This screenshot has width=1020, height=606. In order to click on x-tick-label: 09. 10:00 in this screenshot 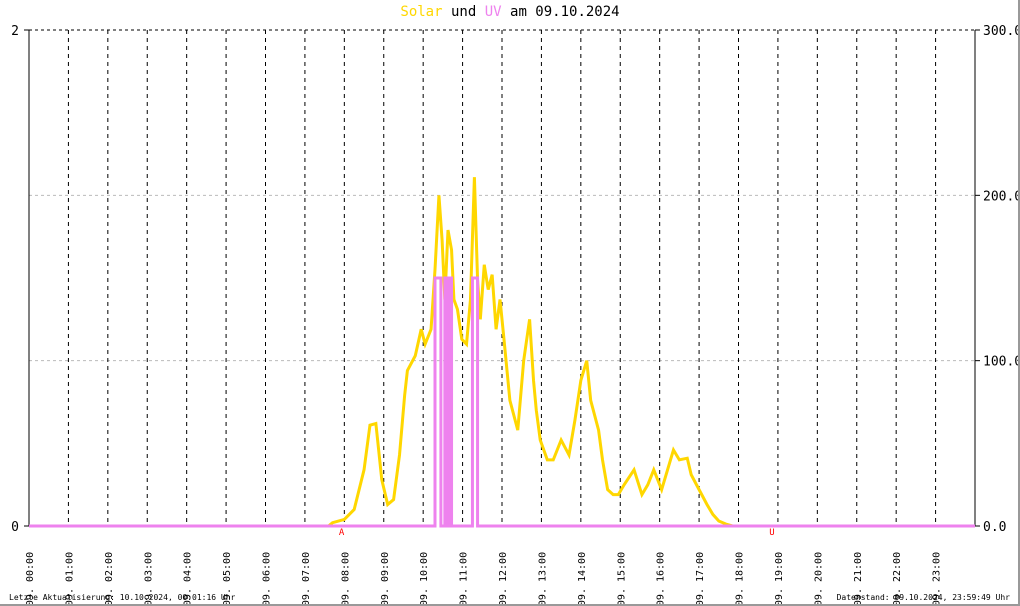, I will do `click(424, 579)`.